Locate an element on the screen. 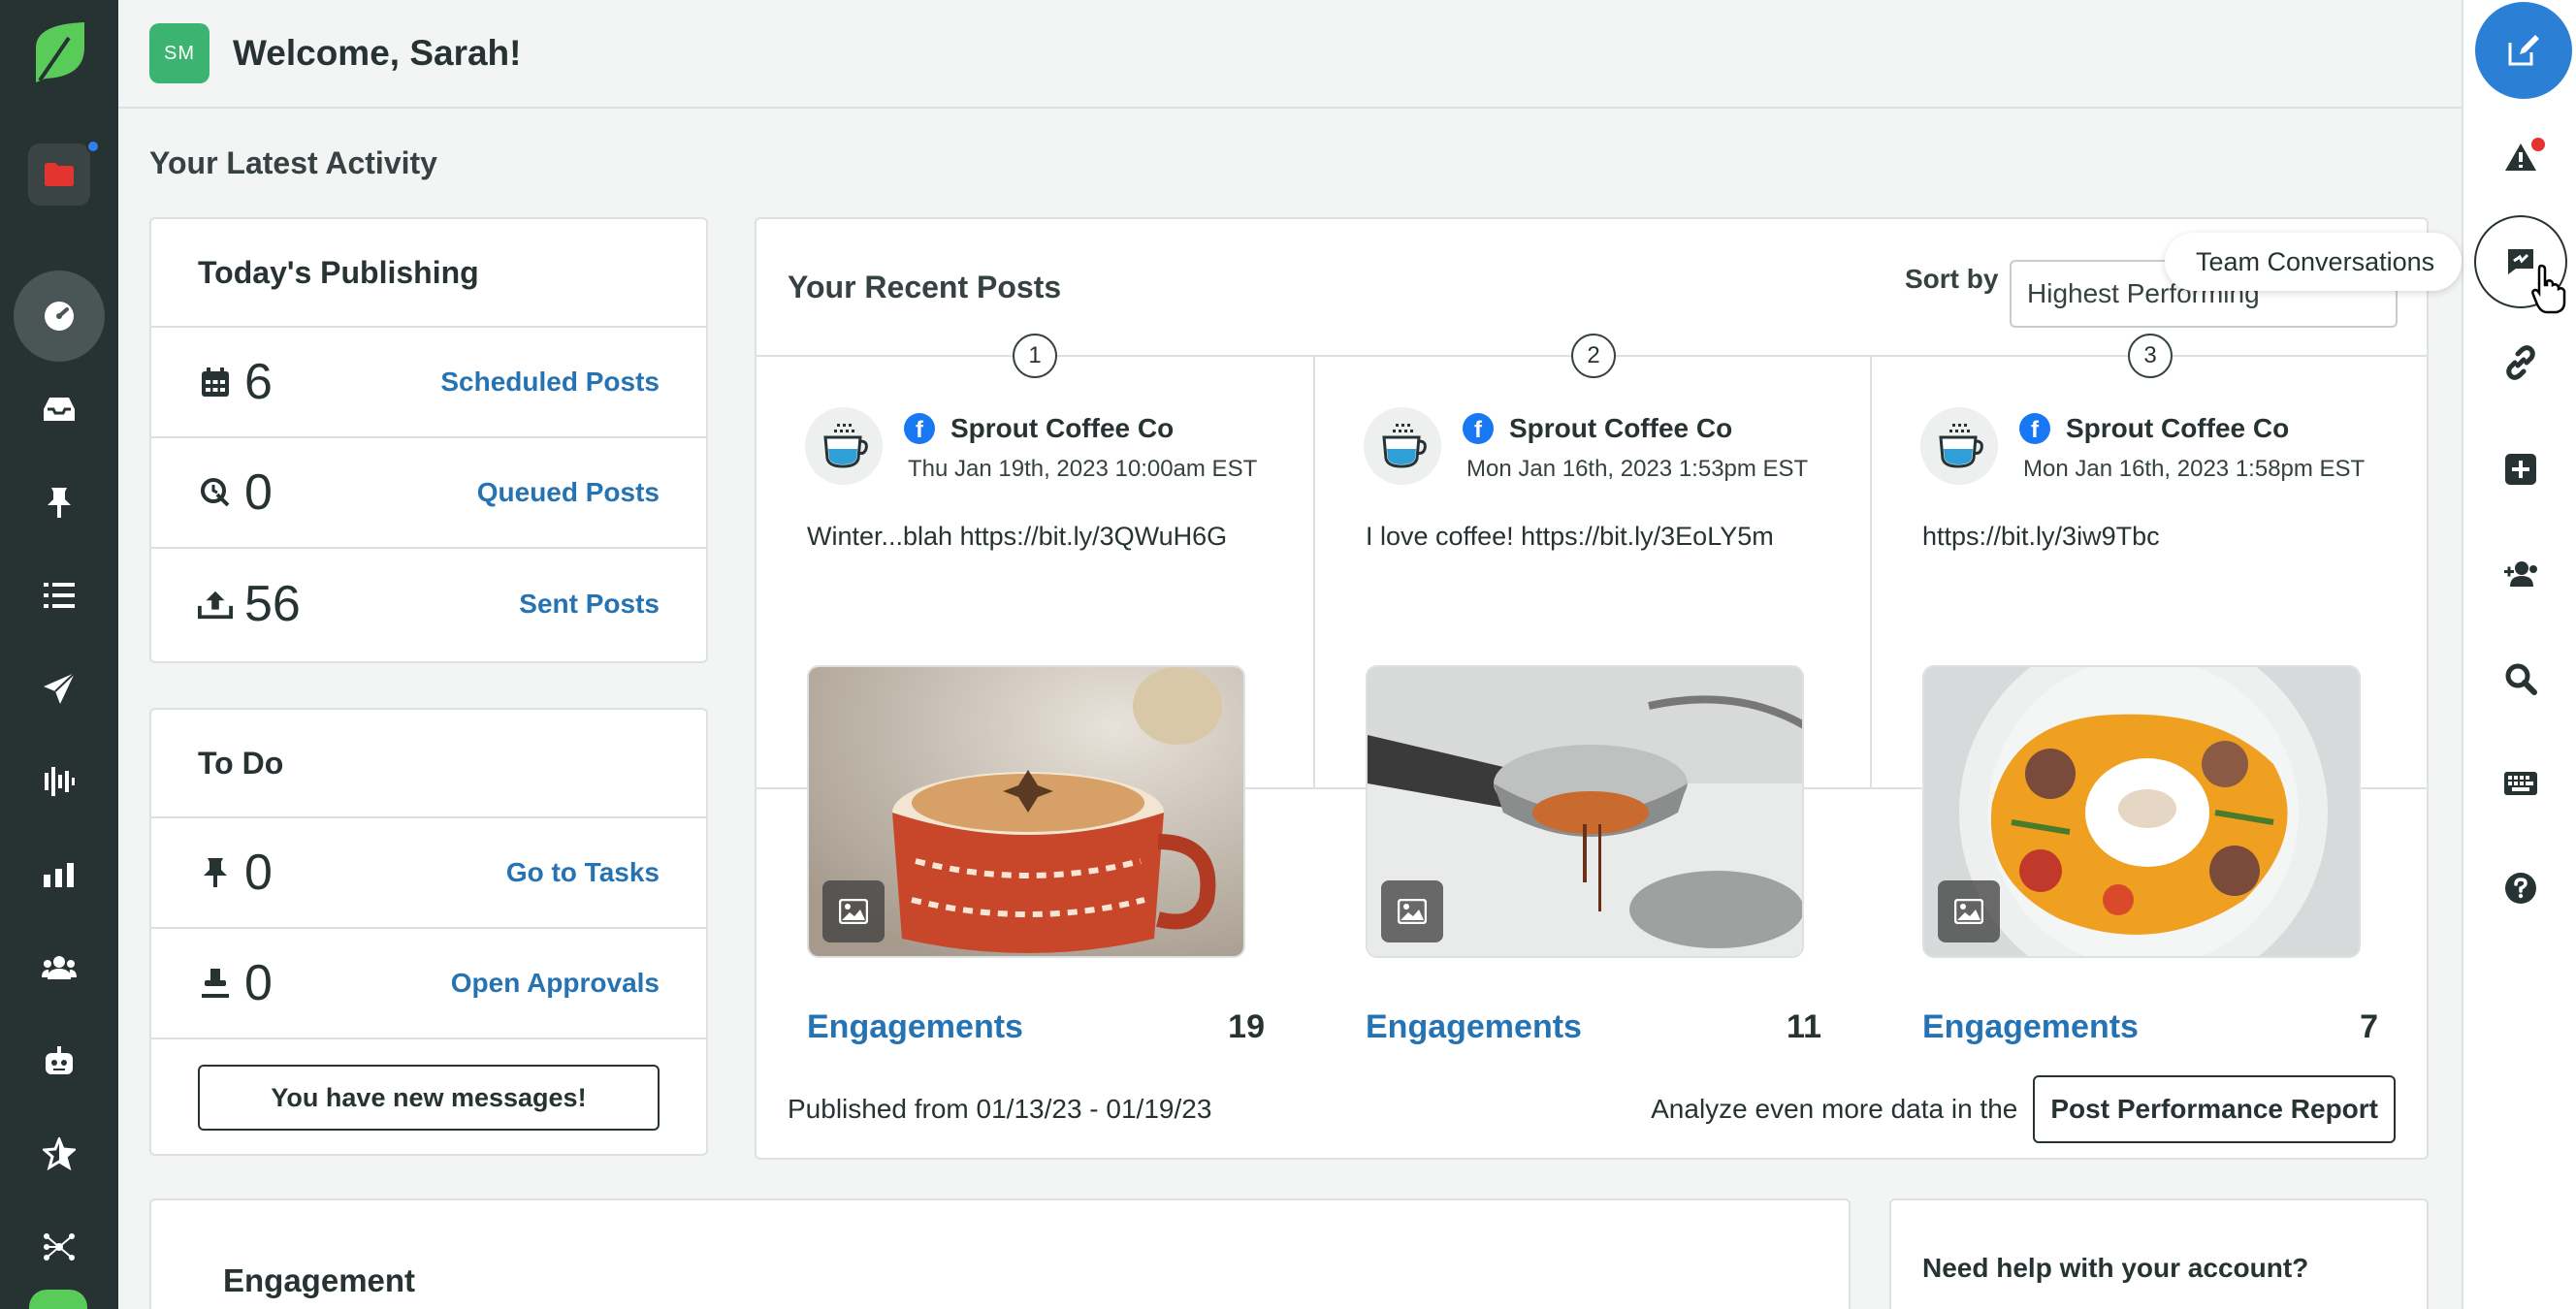  team-button is located at coordinates (2519, 574).